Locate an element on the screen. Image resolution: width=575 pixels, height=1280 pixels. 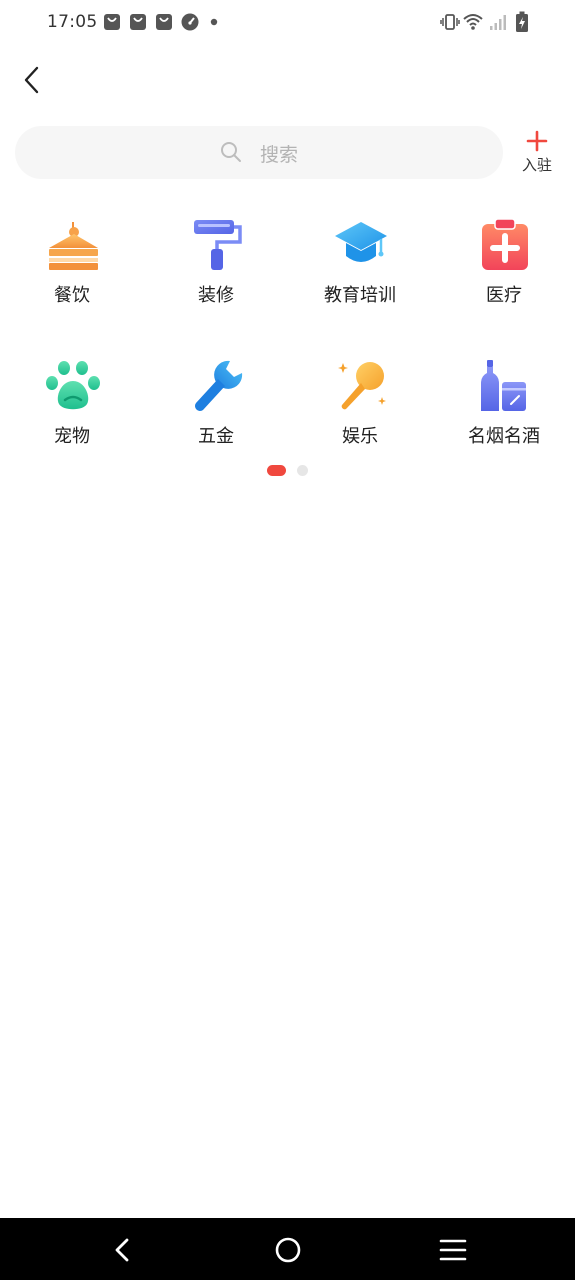
graduation-cap-icon is located at coordinates (361, 242).